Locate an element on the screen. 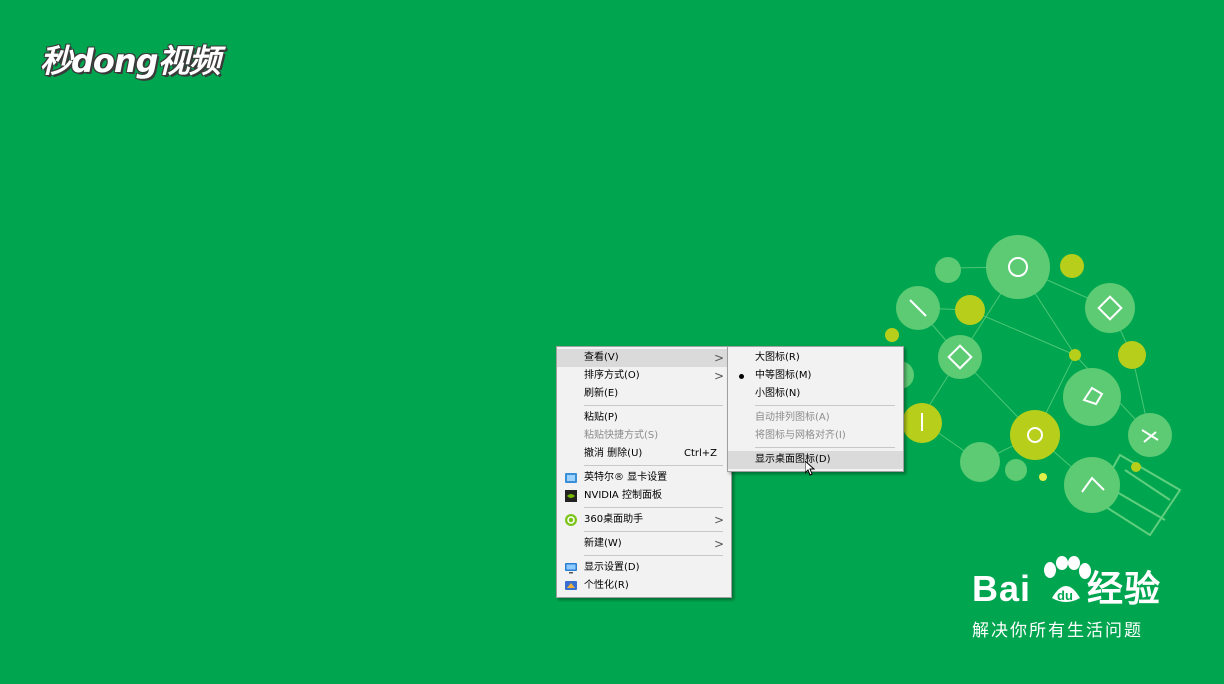 This screenshot has width=1224, height=684. menu-item-nvidia: NVIDIA 控制面板 is located at coordinates (644, 496).